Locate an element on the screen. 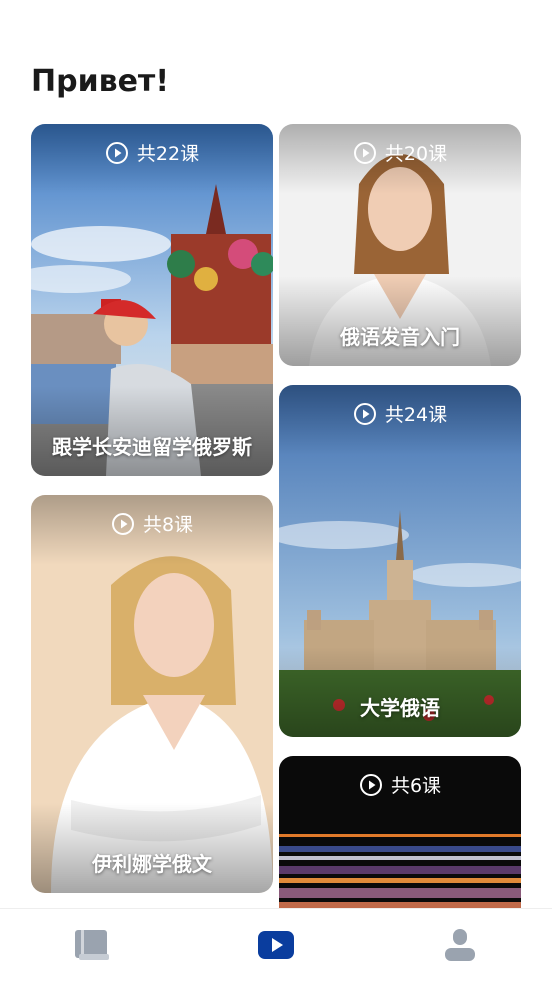  play-icon is located at coordinates (276, 945).